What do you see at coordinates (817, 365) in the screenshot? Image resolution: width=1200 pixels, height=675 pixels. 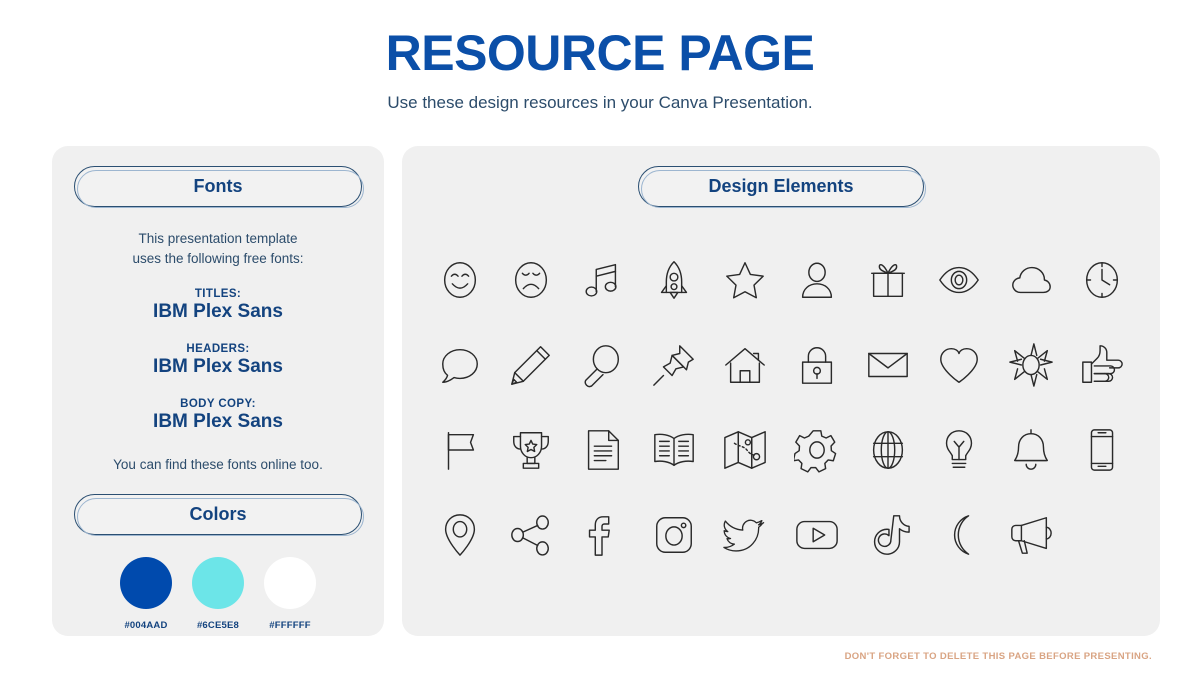 I see `lock-icon` at bounding box center [817, 365].